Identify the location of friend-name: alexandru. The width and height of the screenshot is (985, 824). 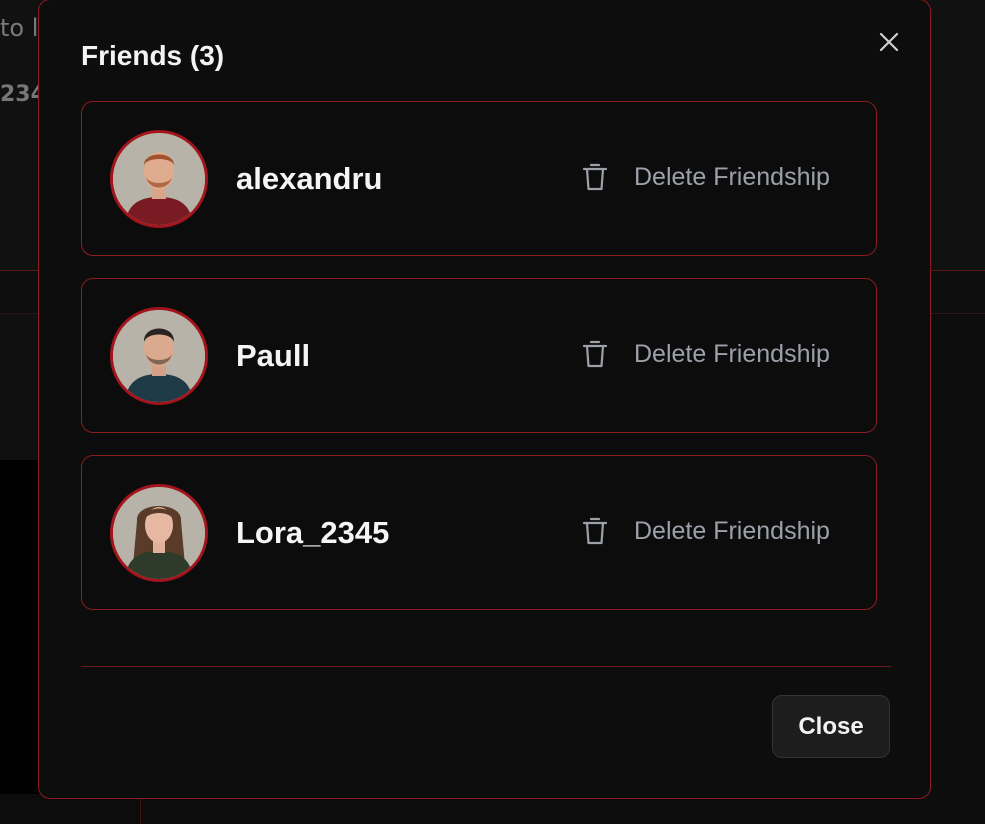
(309, 178).